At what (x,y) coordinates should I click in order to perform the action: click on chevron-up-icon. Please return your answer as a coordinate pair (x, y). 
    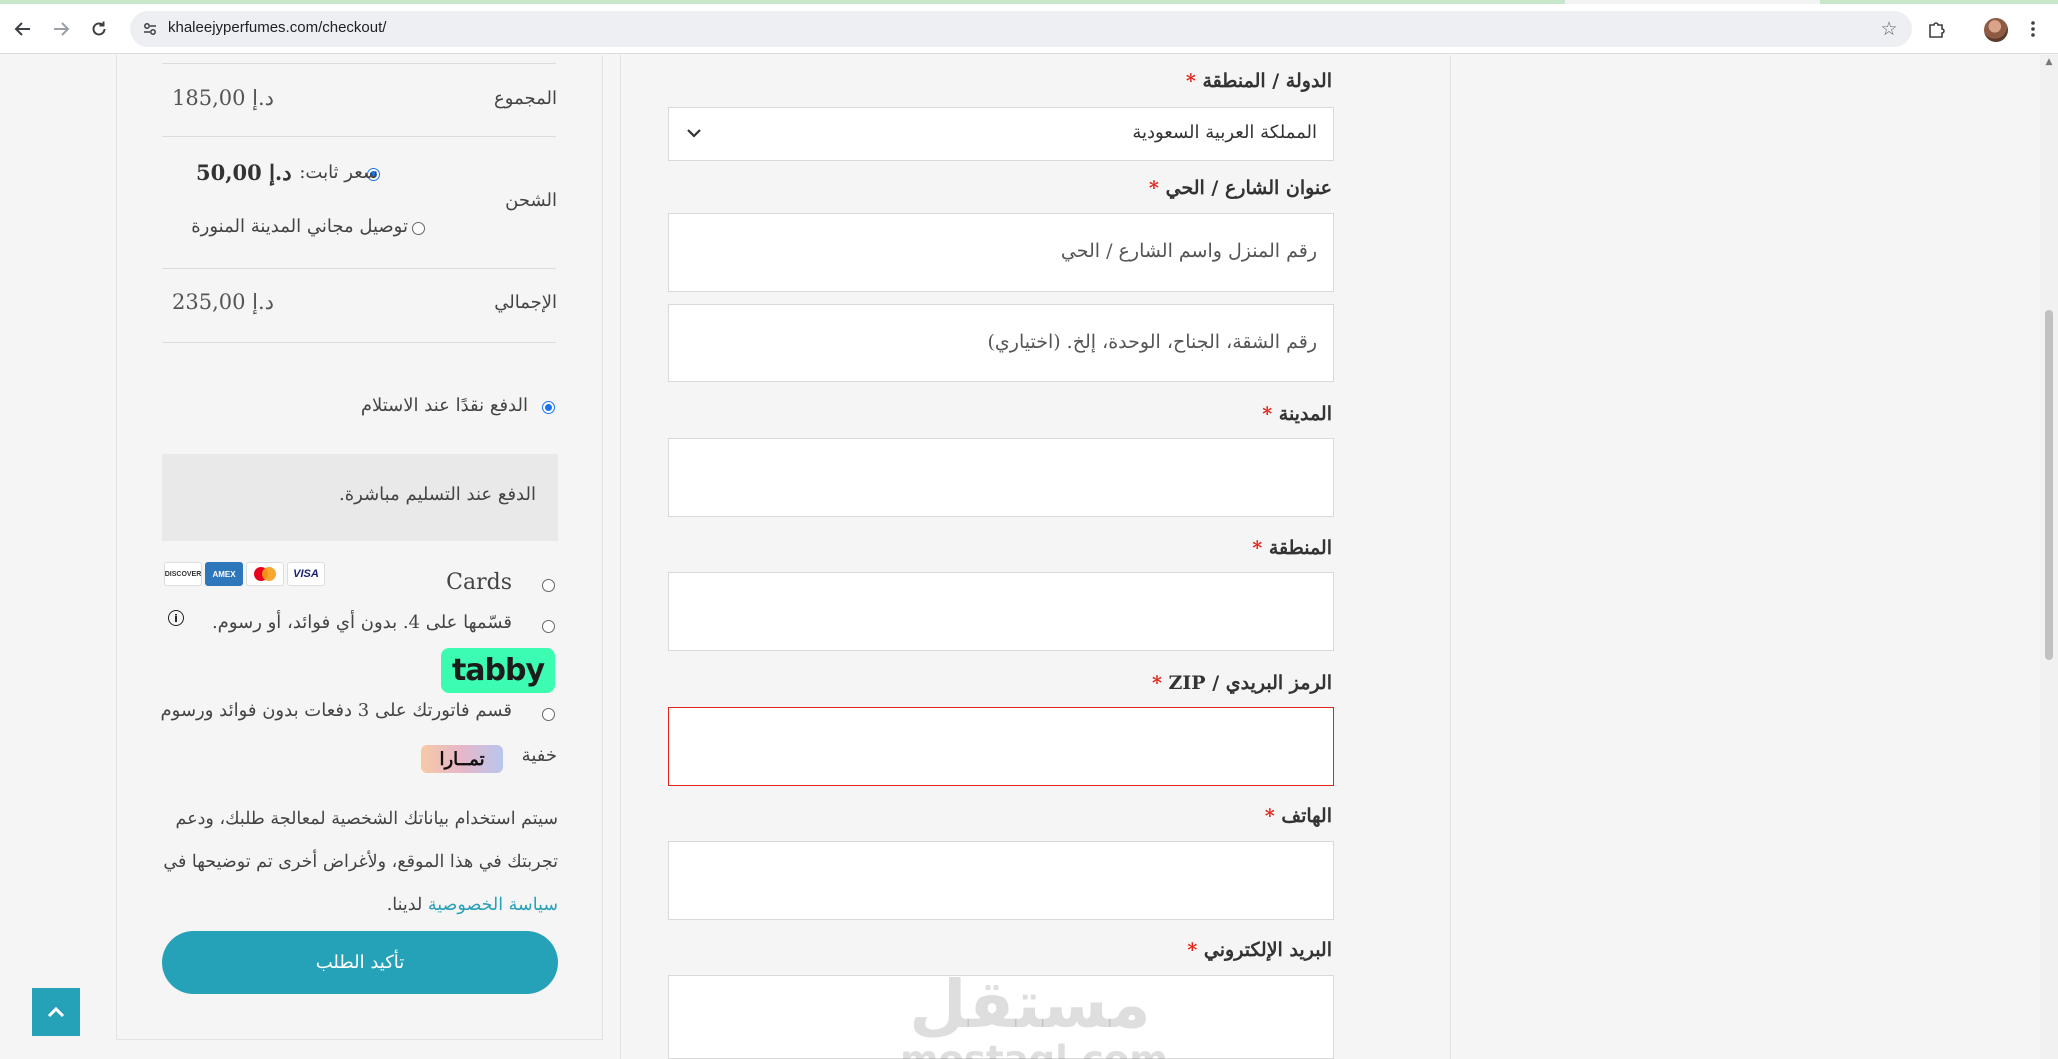
    Looking at the image, I should click on (56, 1012).